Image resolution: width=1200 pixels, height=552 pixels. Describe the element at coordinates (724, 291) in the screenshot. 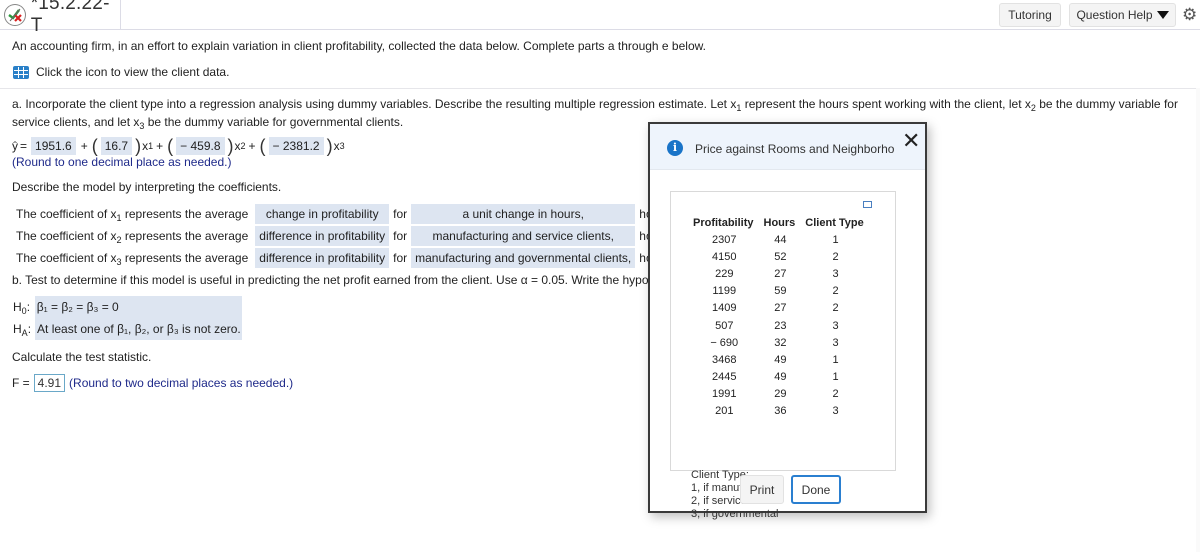

I see `table-cell: 1199` at that location.